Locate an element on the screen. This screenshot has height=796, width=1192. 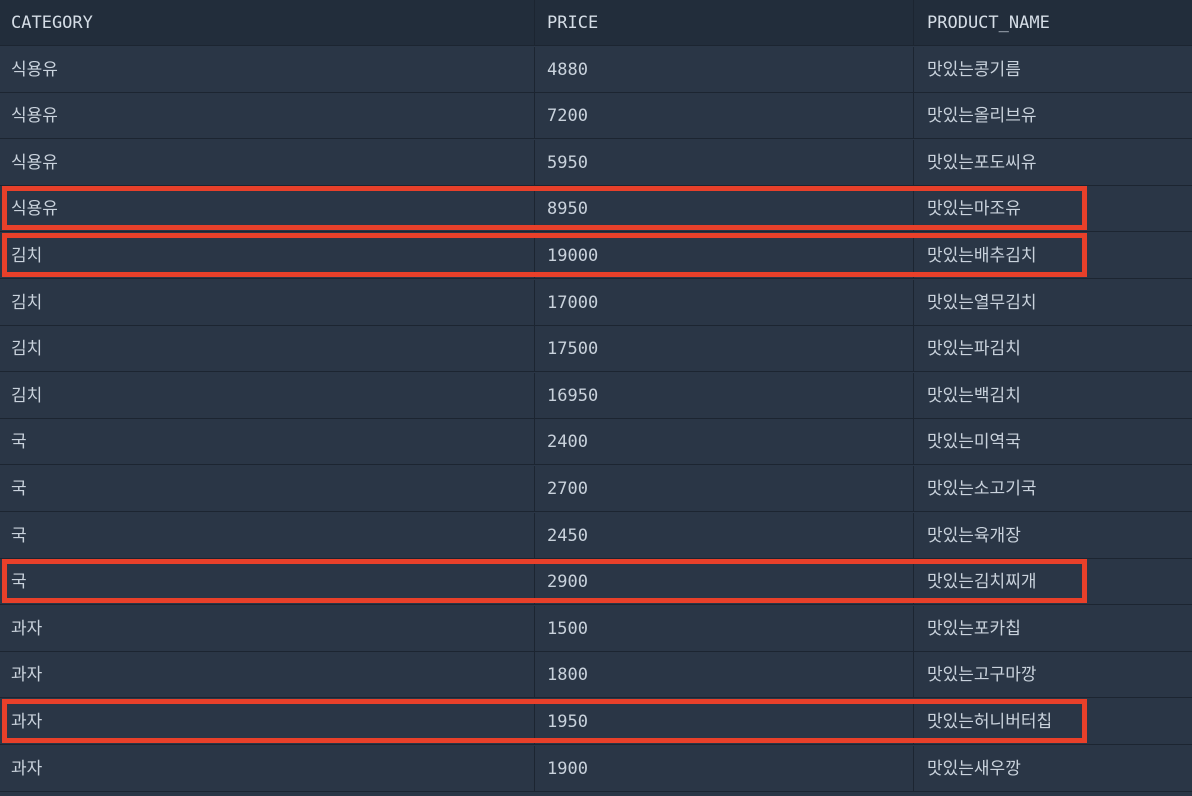
table-row: 김치 16950 맛있는백김치 is located at coordinates (596, 396).